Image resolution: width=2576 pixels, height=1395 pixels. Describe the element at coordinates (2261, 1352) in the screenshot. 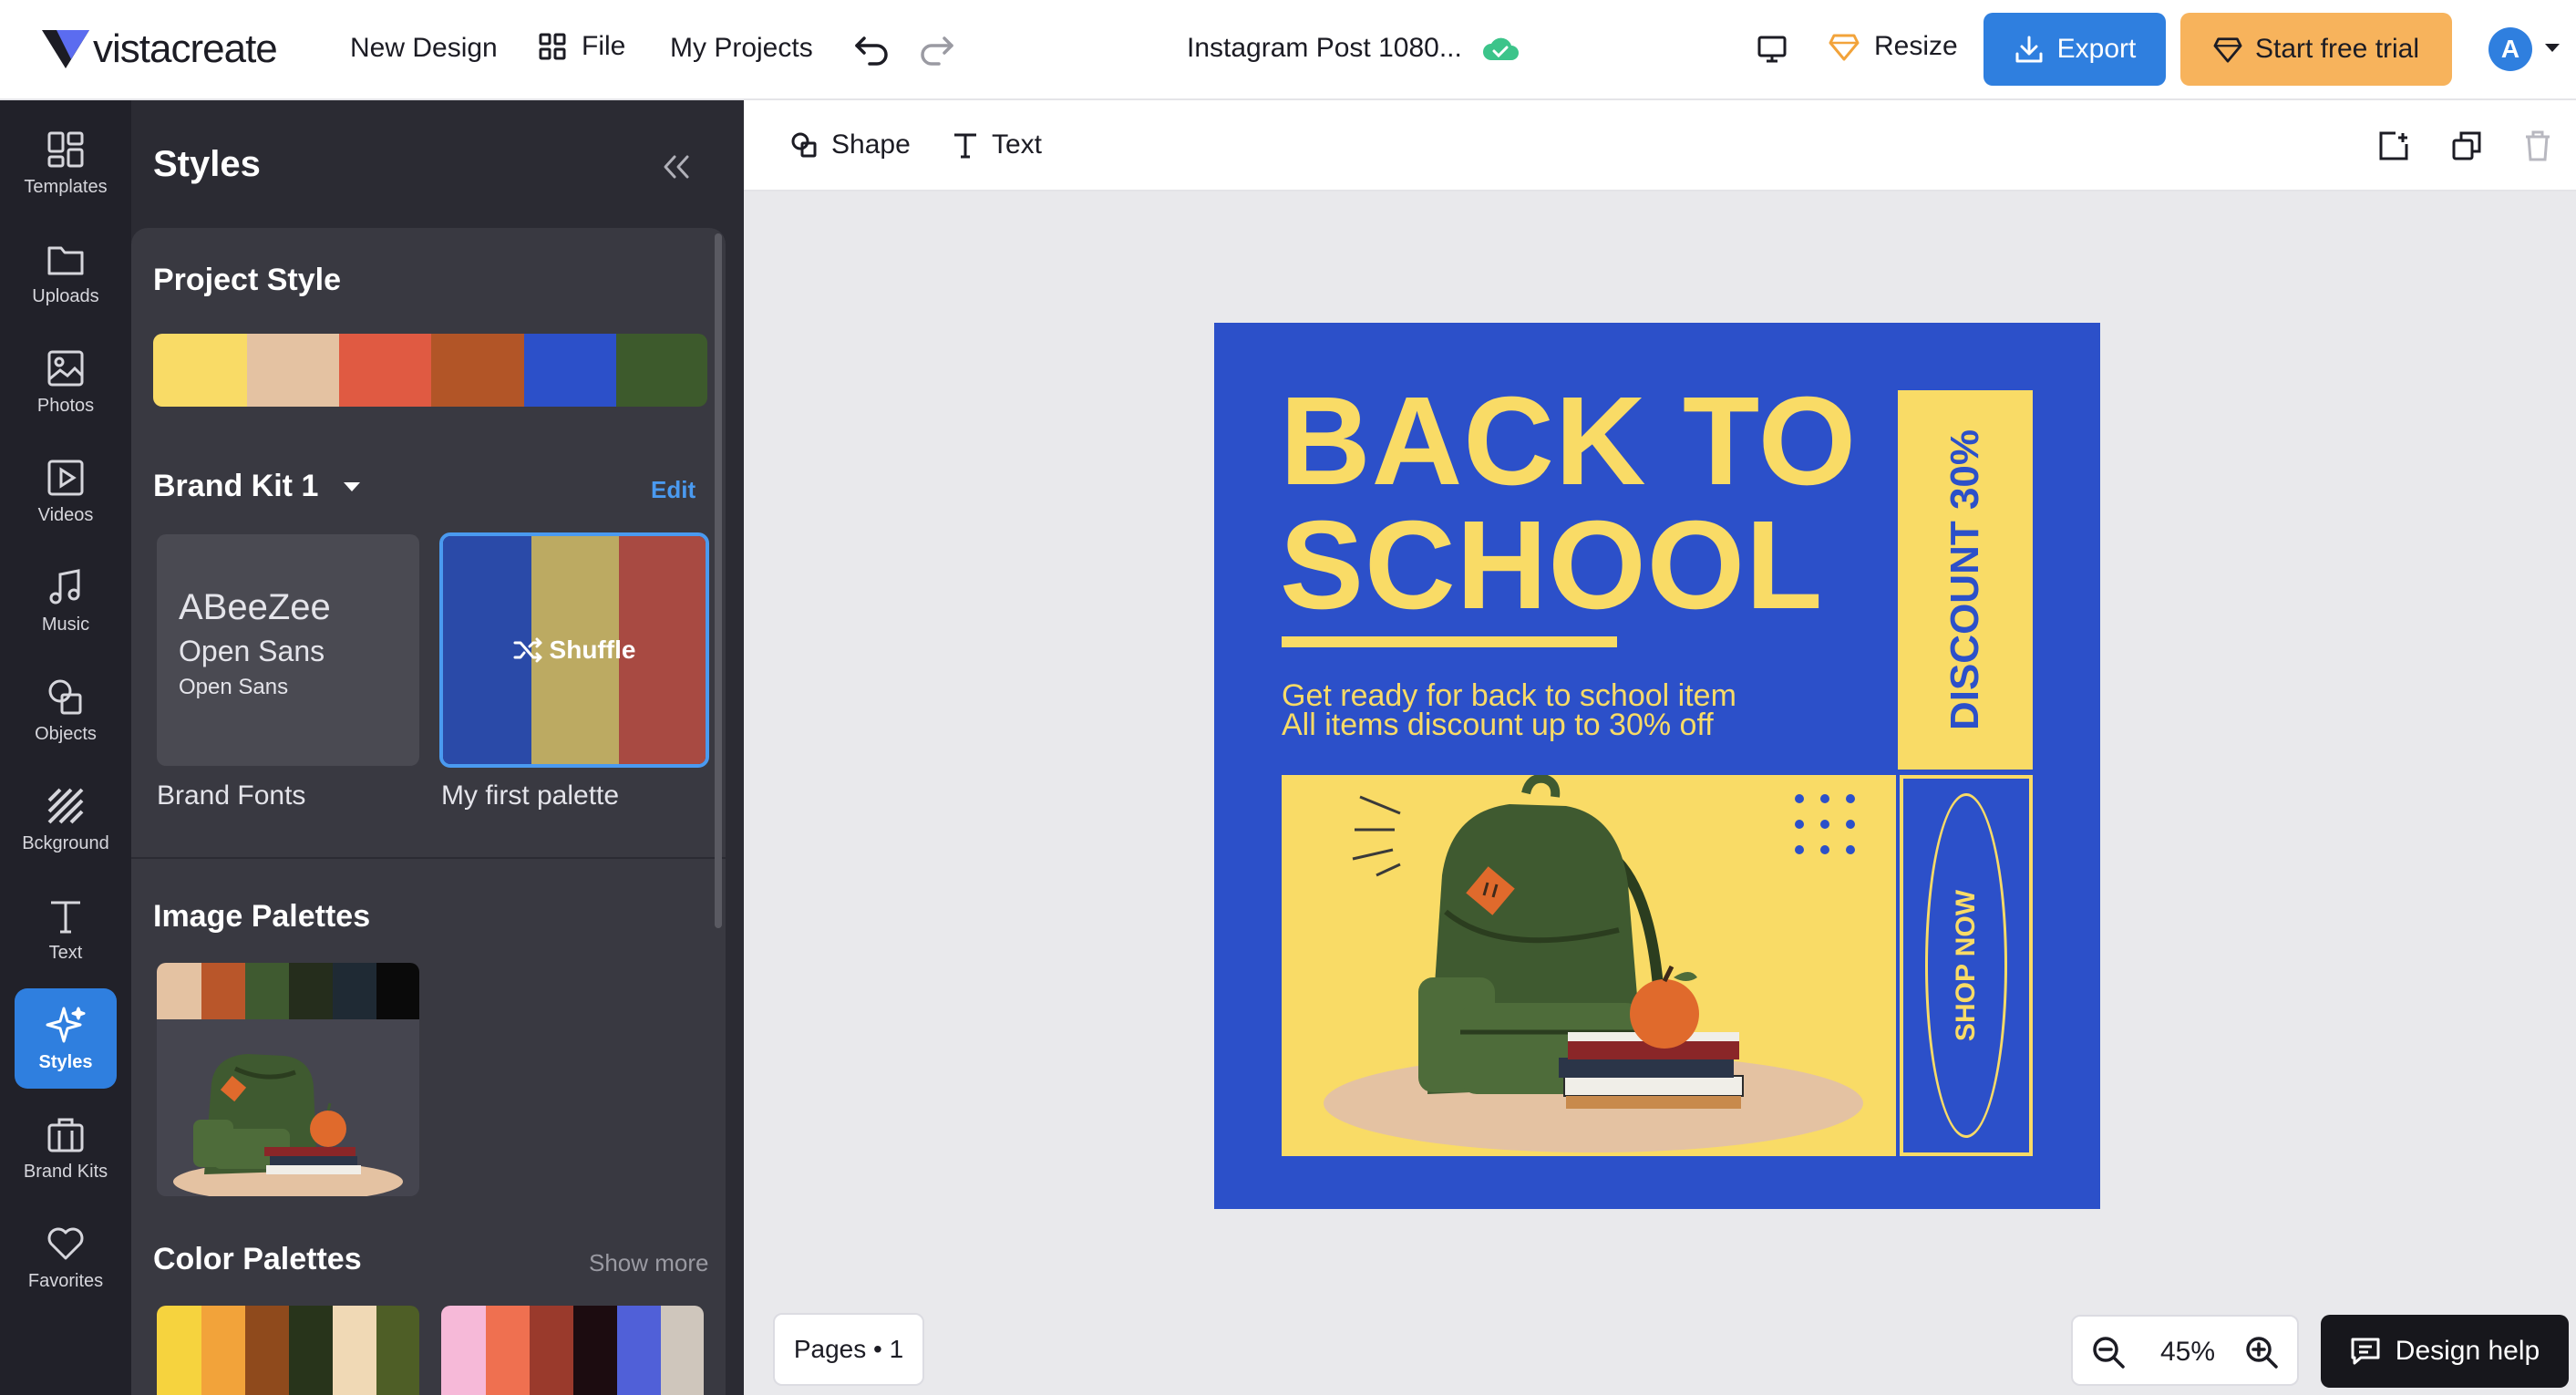

I see `zoom-in-icon` at that location.